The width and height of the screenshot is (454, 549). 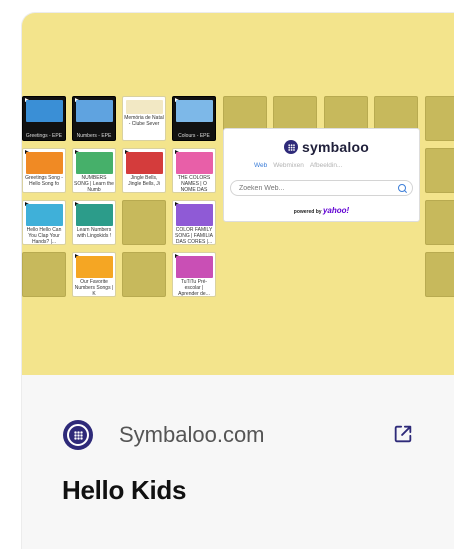 I want to click on powered-by: powered by yahoo!, so click(x=321, y=210).